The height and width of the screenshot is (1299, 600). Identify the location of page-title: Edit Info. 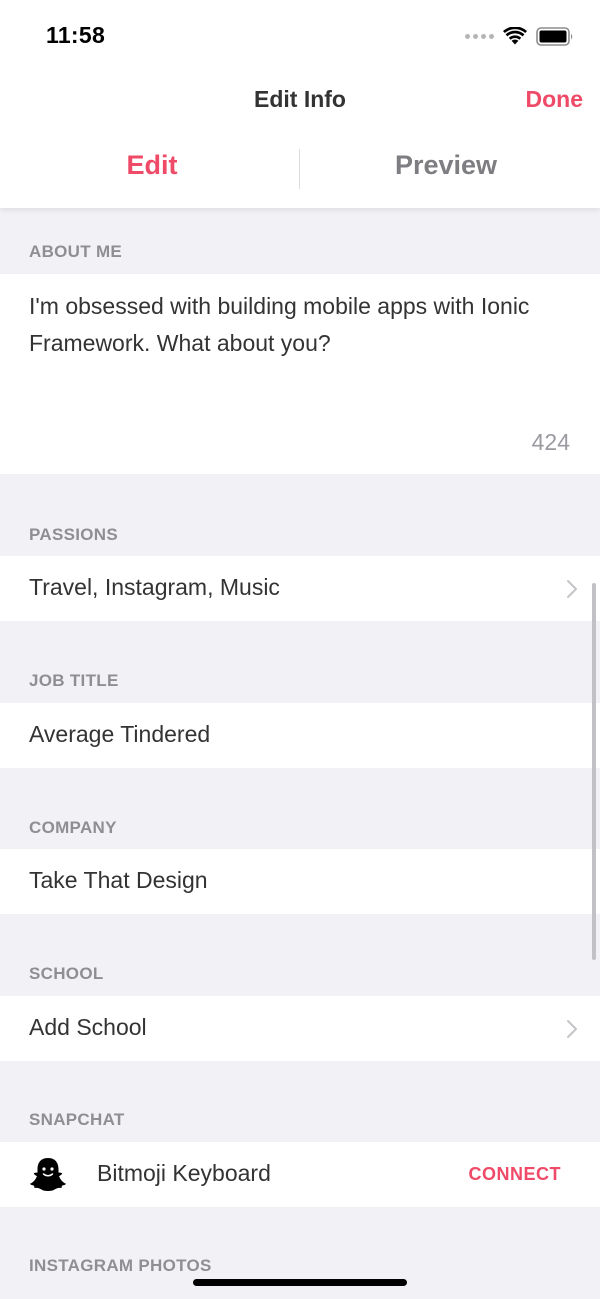
(300, 99).